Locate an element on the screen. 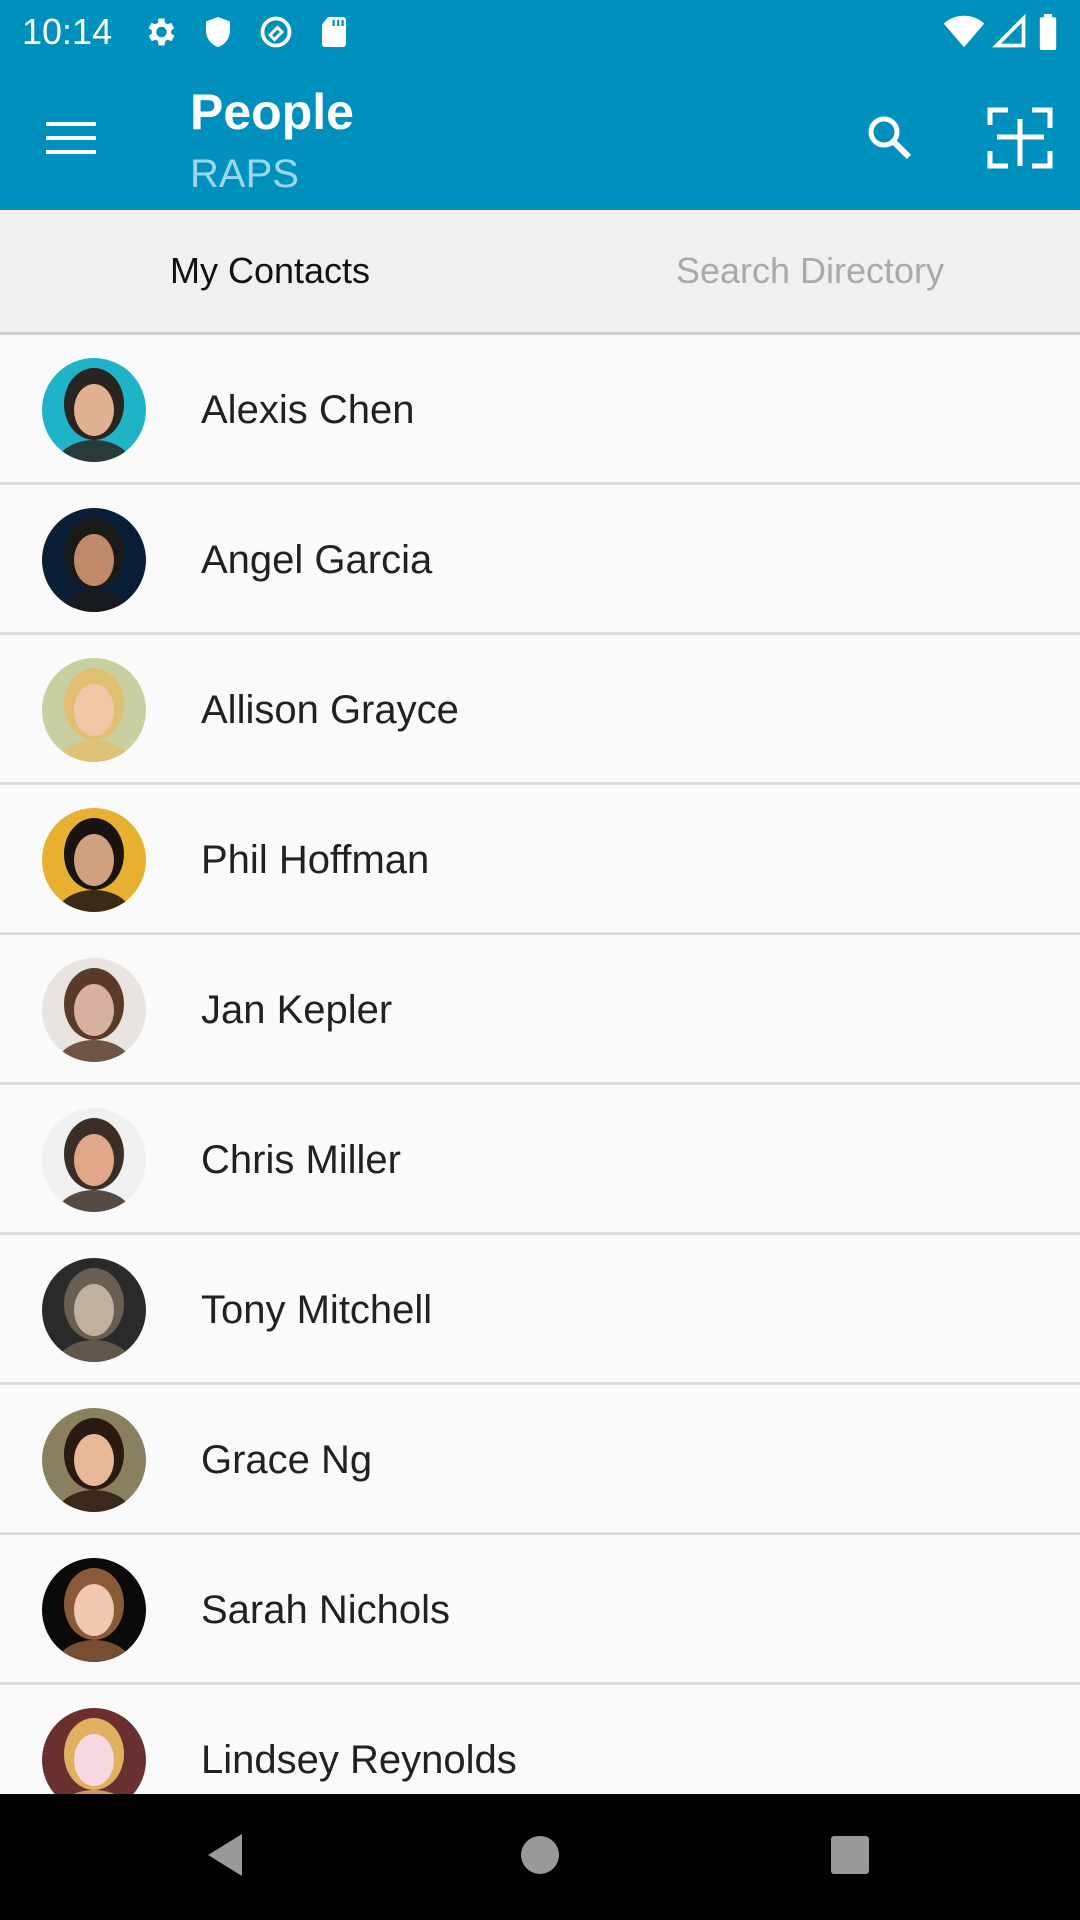 This screenshot has height=1920, width=1080. page-title: People is located at coordinates (272, 112).